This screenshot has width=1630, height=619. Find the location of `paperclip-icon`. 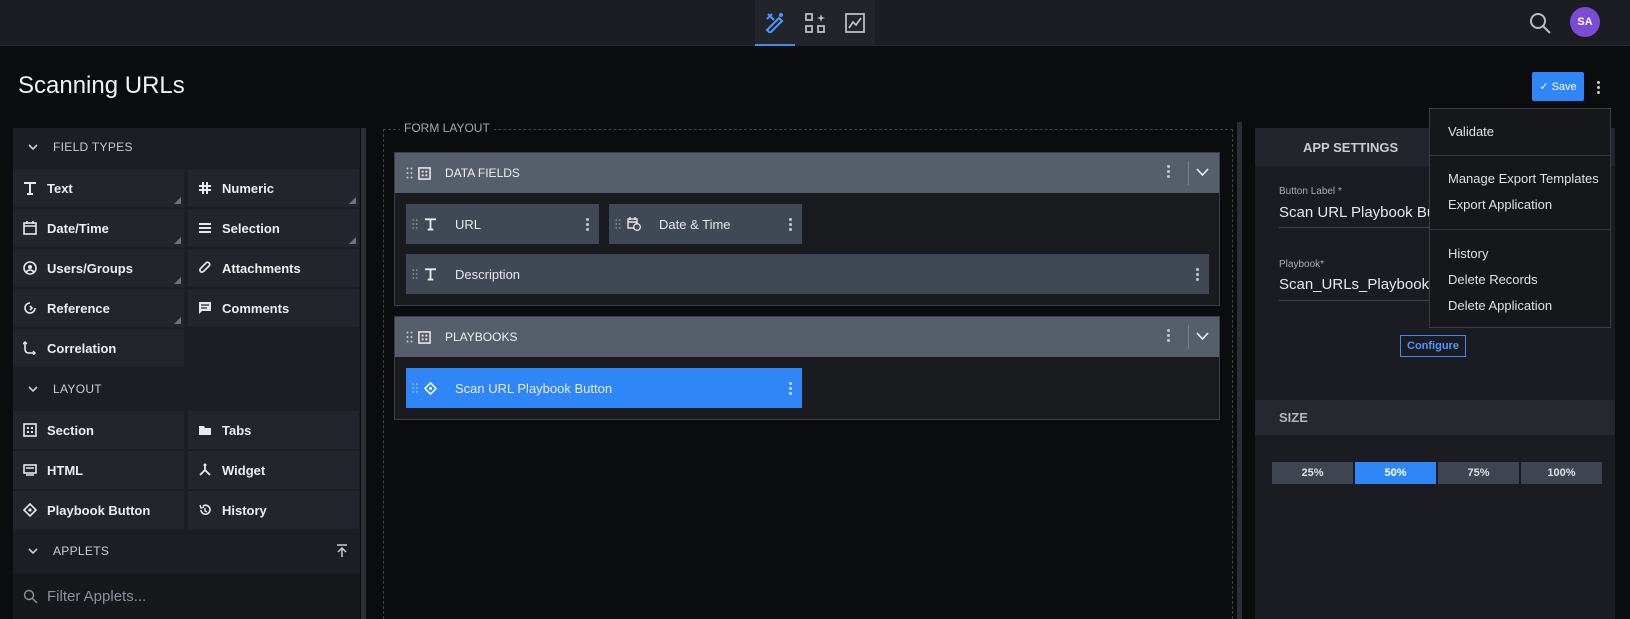

paperclip-icon is located at coordinates (205, 268).